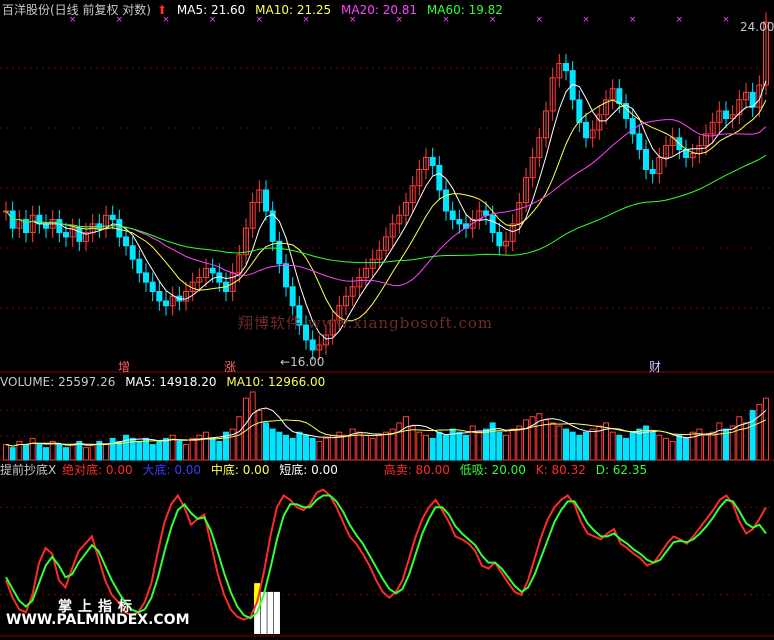  What do you see at coordinates (464, 10) in the screenshot?
I see `ma60-label: MA60: 19.82` at bounding box center [464, 10].